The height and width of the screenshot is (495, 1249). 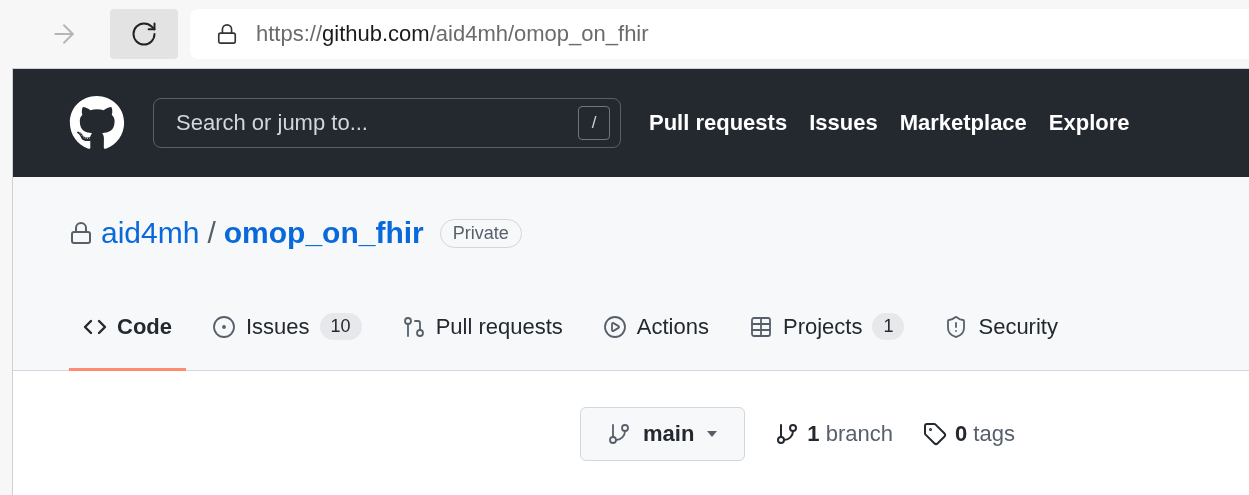 What do you see at coordinates (712, 433) in the screenshot?
I see `caret-icon` at bounding box center [712, 433].